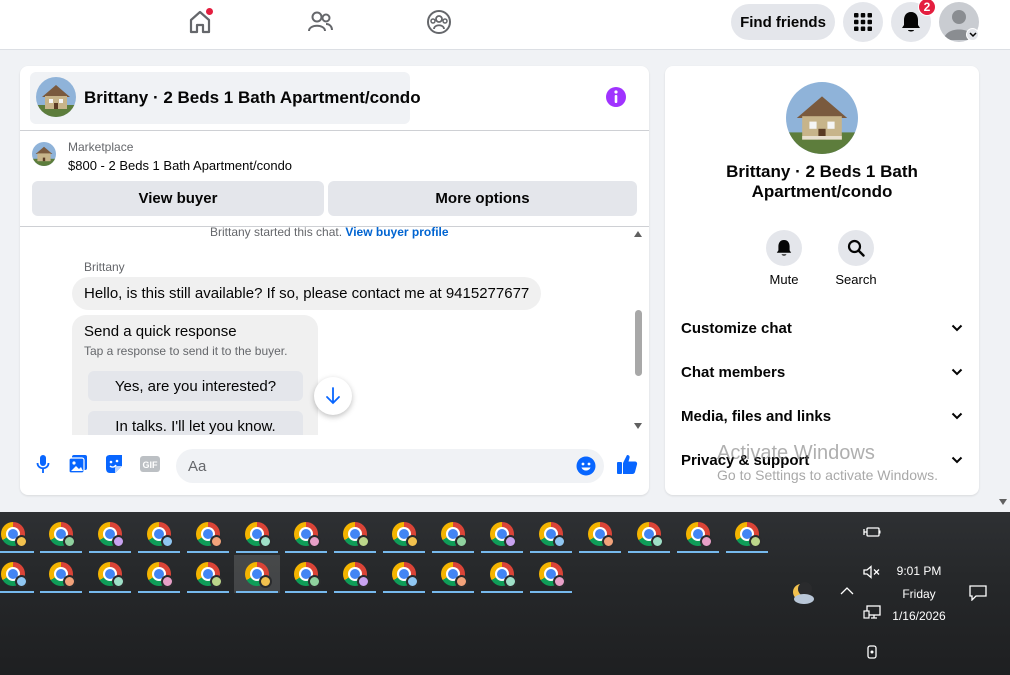 Image resolution: width=1010 pixels, height=675 pixels. I want to click on action-center-button, so click(978, 593).